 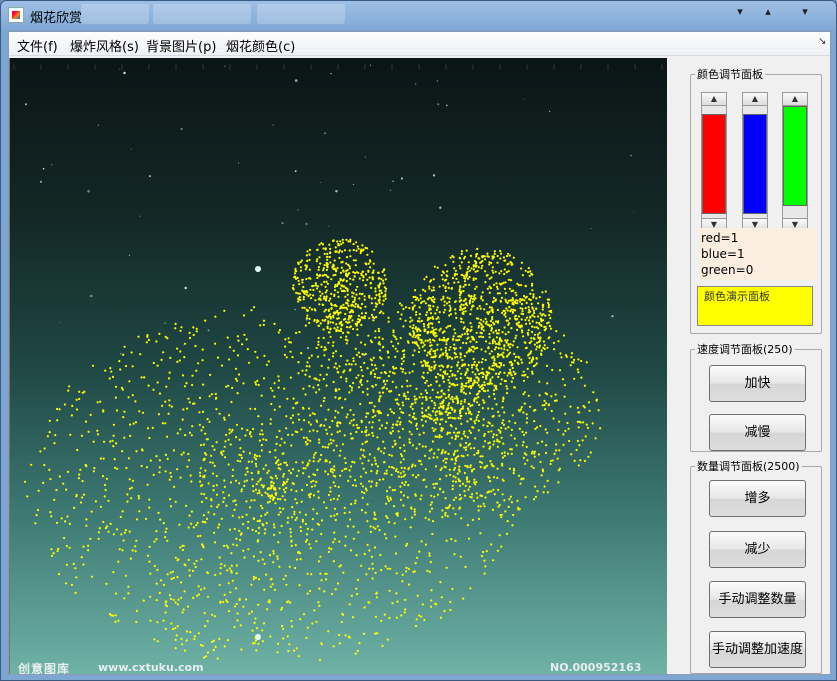 What do you see at coordinates (419, 44) in the screenshot?
I see `menu-bar: 文件(f) 爆炸风格(s) 背景图片(p) 烟花颜色(c) ↘` at bounding box center [419, 44].